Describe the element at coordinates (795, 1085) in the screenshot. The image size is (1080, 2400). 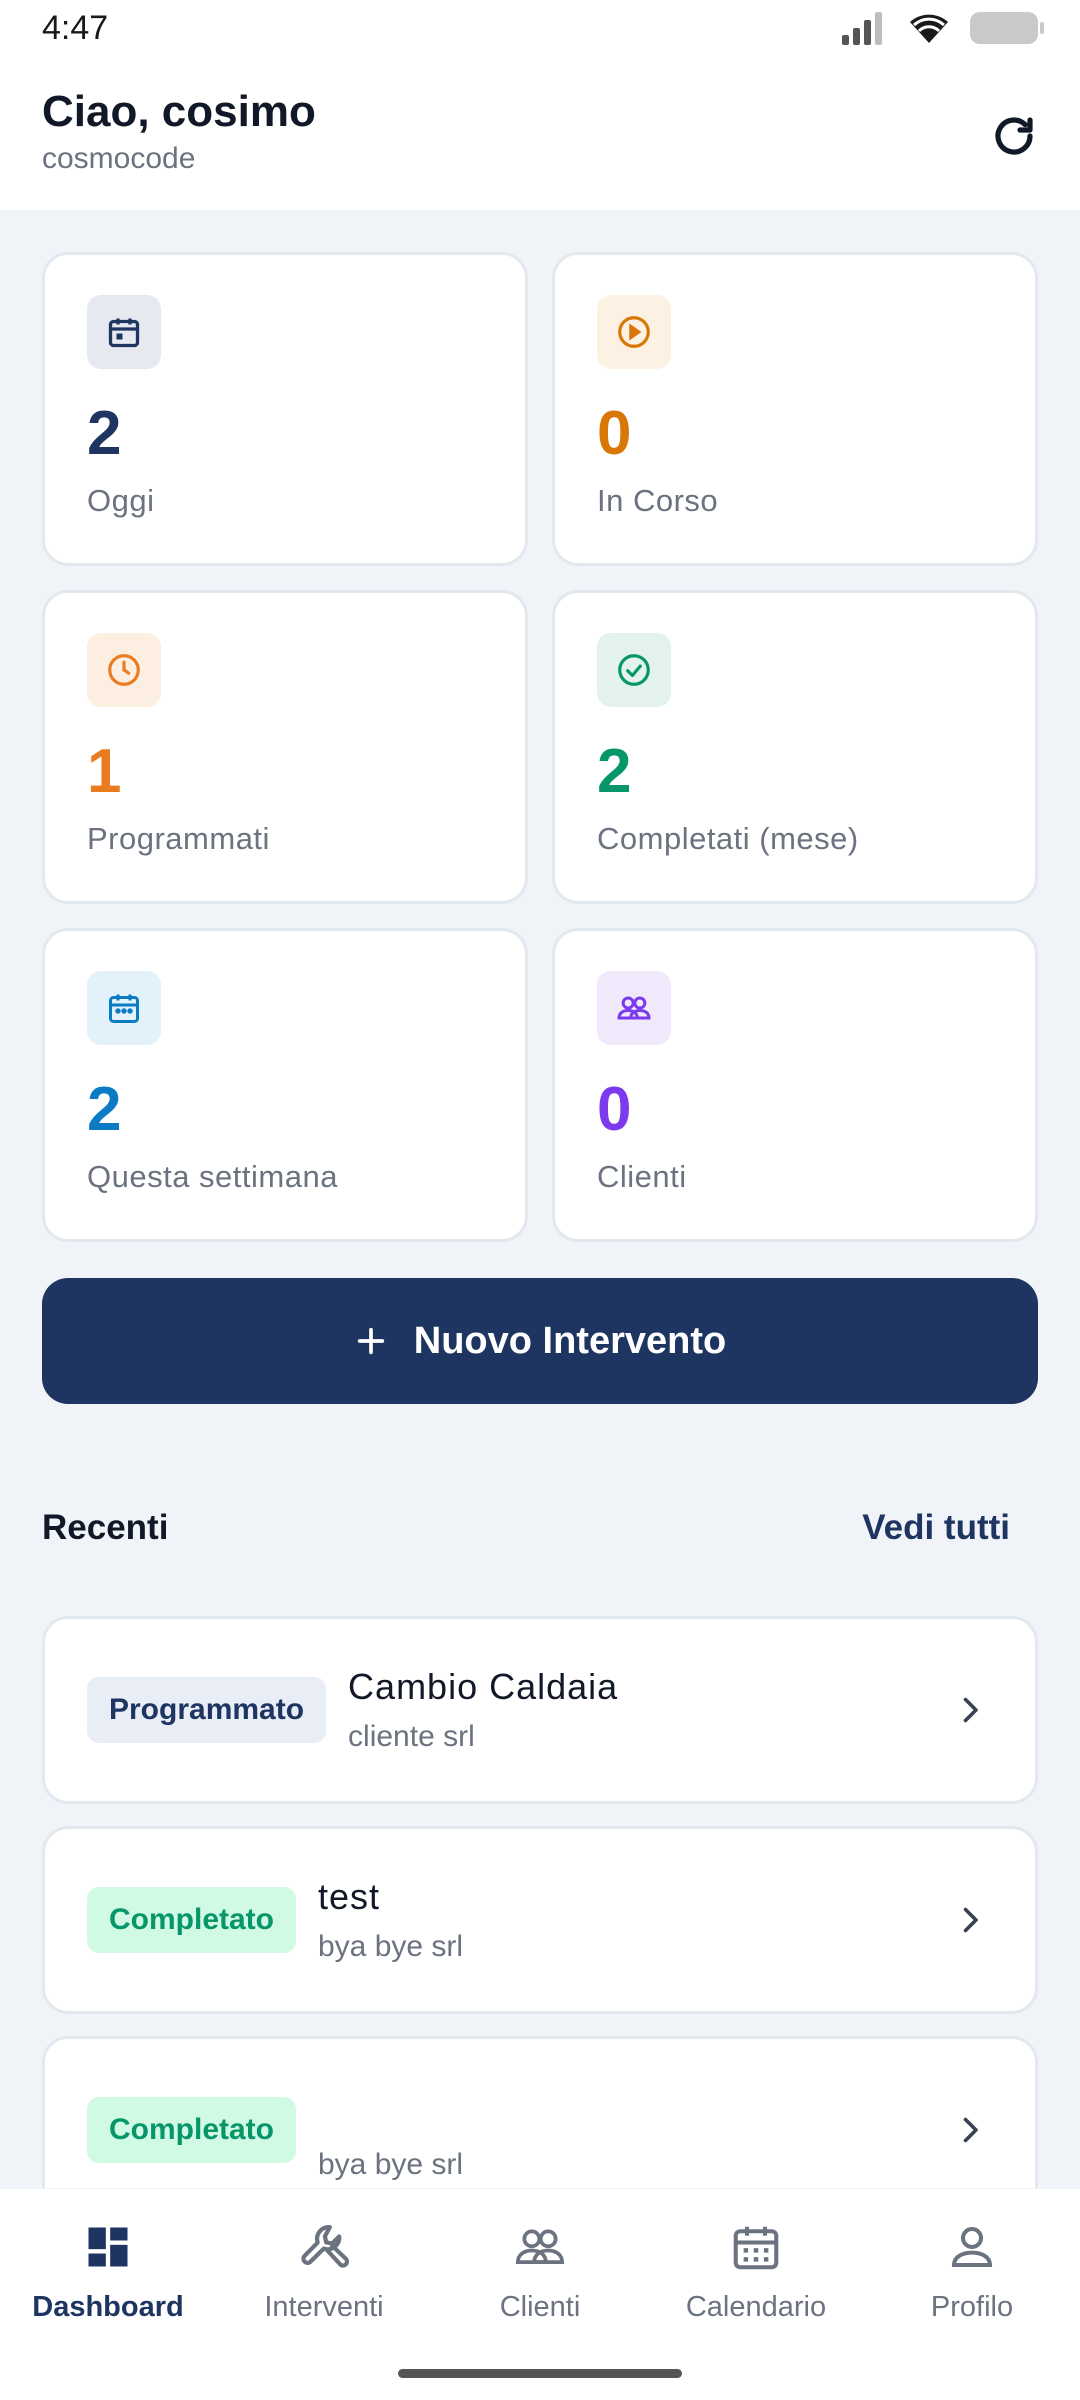
I see `stat-card-clients: 0 Clienti` at that location.